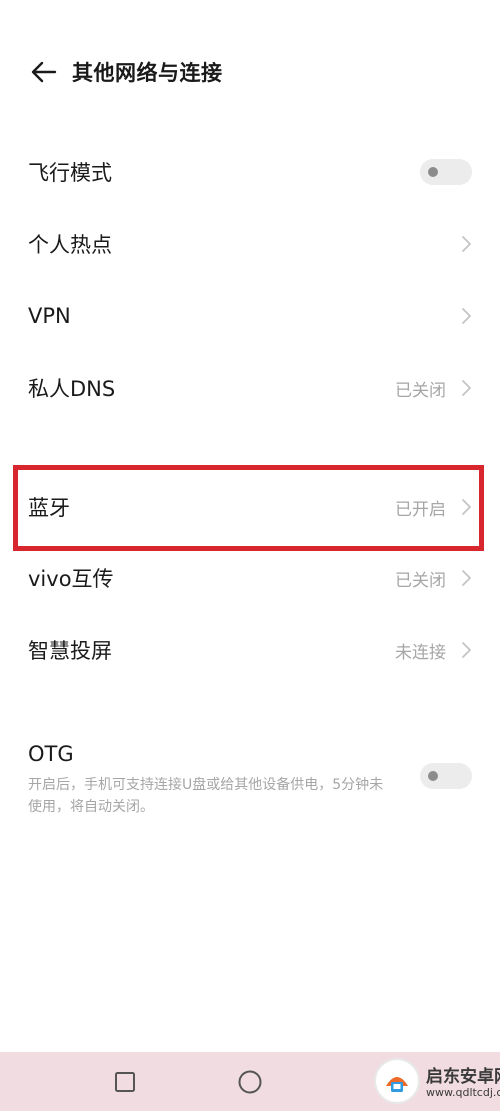 The height and width of the screenshot is (1111, 500). What do you see at coordinates (147, 73) in the screenshot?
I see `page-title: 其他网络与连接` at bounding box center [147, 73].